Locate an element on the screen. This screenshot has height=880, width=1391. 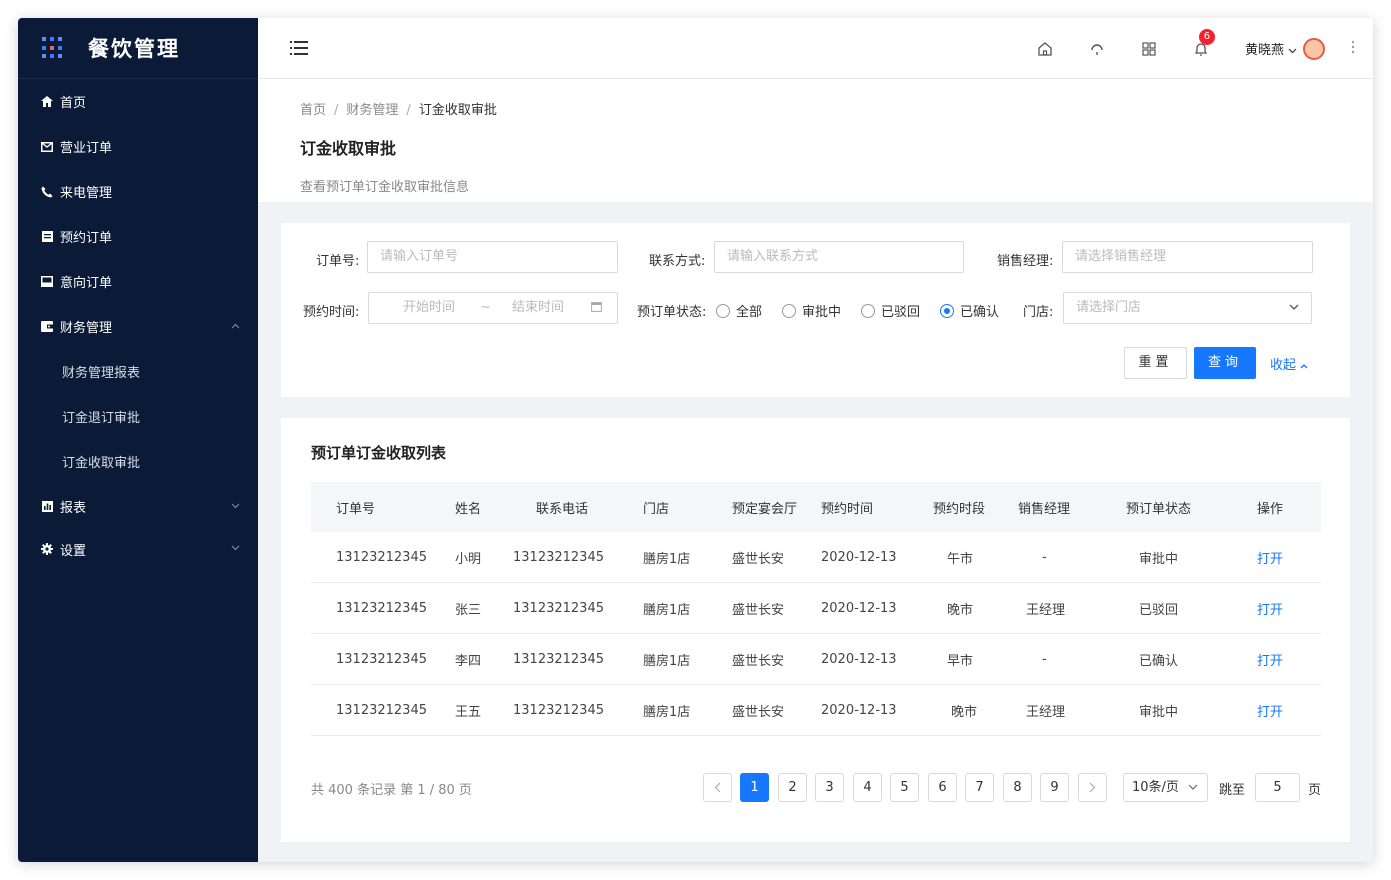
sidebar-item-label: 营业订单 is located at coordinates (86, 148).